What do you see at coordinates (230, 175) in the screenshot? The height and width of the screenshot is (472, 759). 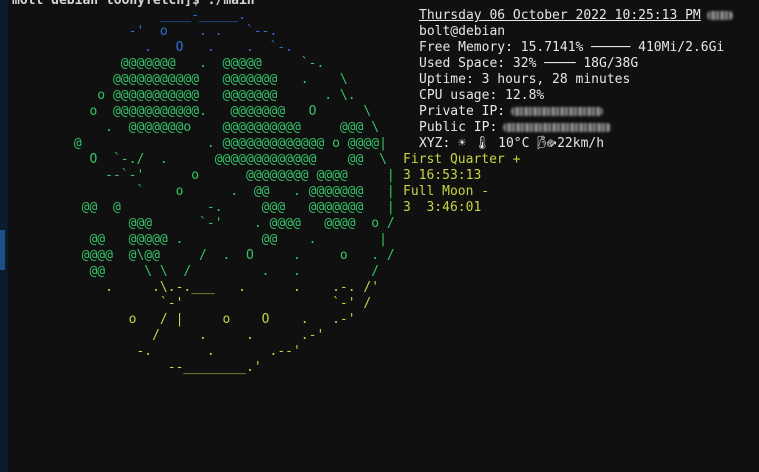 I see `moon-art-line: --`-' o @@@@@@@@ @@@@ |` at bounding box center [230, 175].